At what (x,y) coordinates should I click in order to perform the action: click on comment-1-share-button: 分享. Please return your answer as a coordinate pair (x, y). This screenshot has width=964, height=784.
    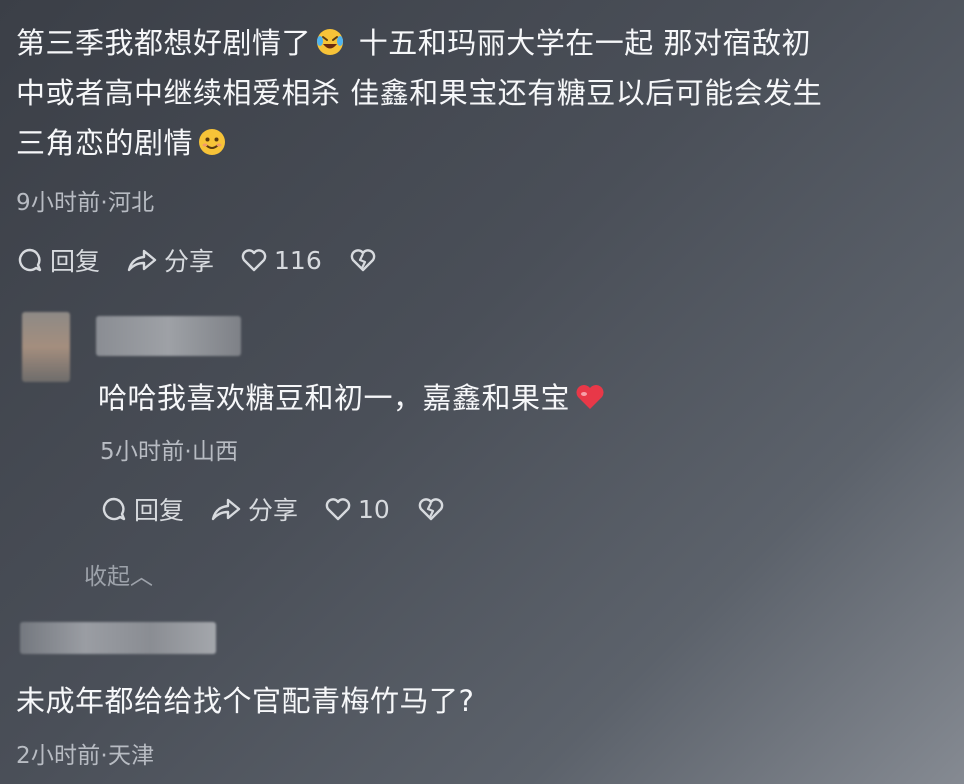
    Looking at the image, I should click on (170, 260).